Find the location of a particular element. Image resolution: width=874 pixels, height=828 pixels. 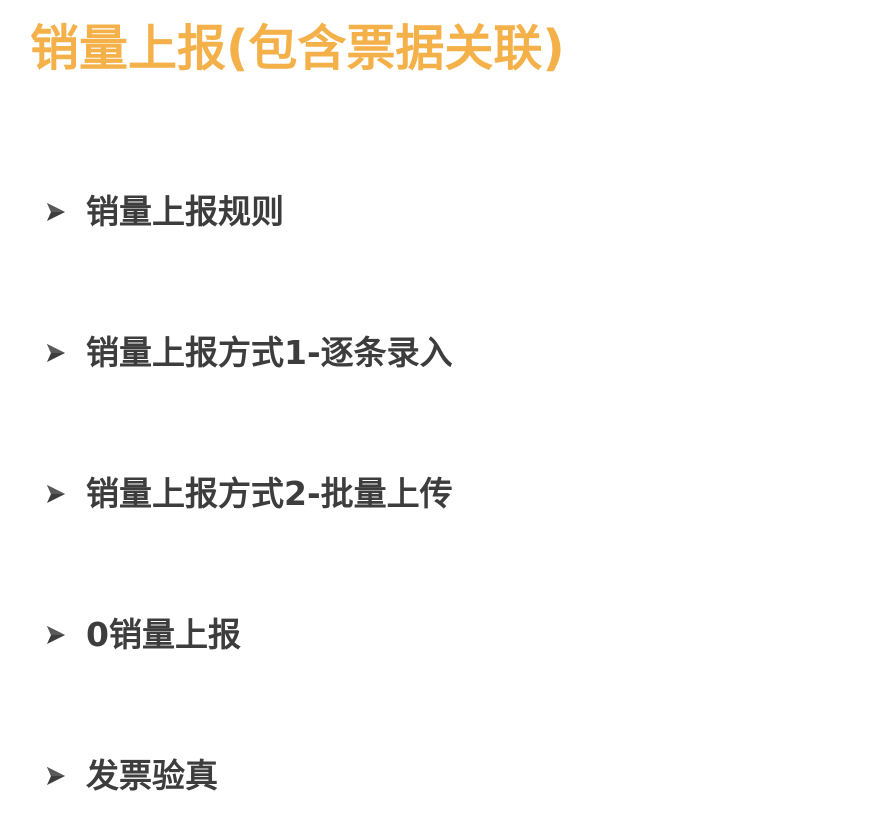

list-item: 销量上报规则 is located at coordinates (164, 212).